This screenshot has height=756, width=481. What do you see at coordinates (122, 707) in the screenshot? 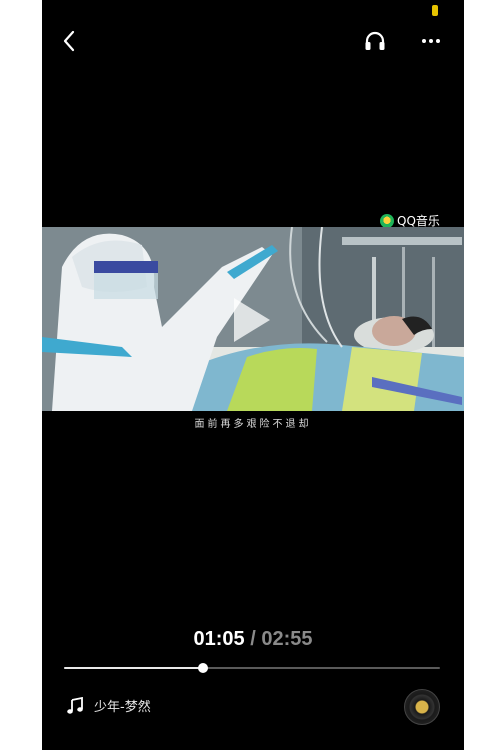
I see `song-title: 少年-梦然` at bounding box center [122, 707].